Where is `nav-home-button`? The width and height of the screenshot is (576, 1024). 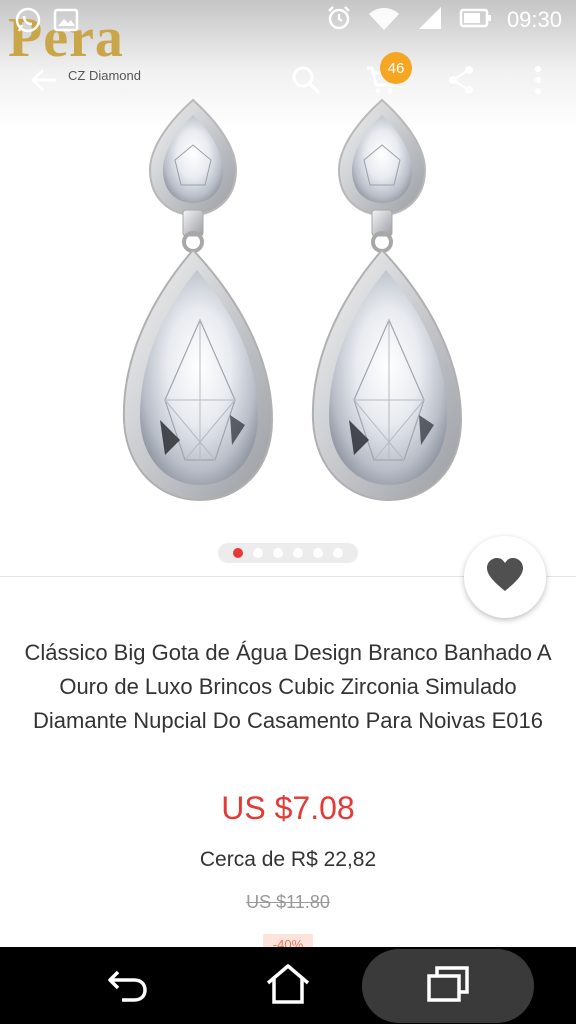
nav-home-button is located at coordinates (288, 985).